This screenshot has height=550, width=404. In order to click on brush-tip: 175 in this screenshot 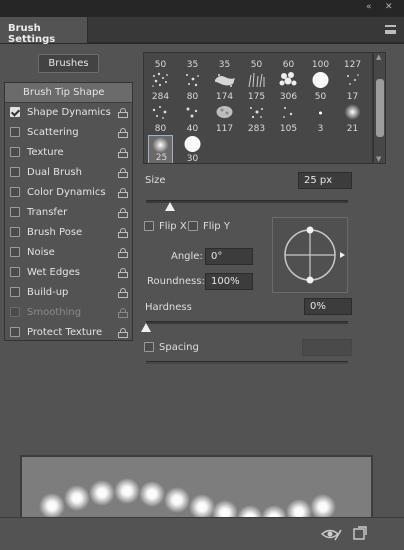, I will do `click(256, 87)`.